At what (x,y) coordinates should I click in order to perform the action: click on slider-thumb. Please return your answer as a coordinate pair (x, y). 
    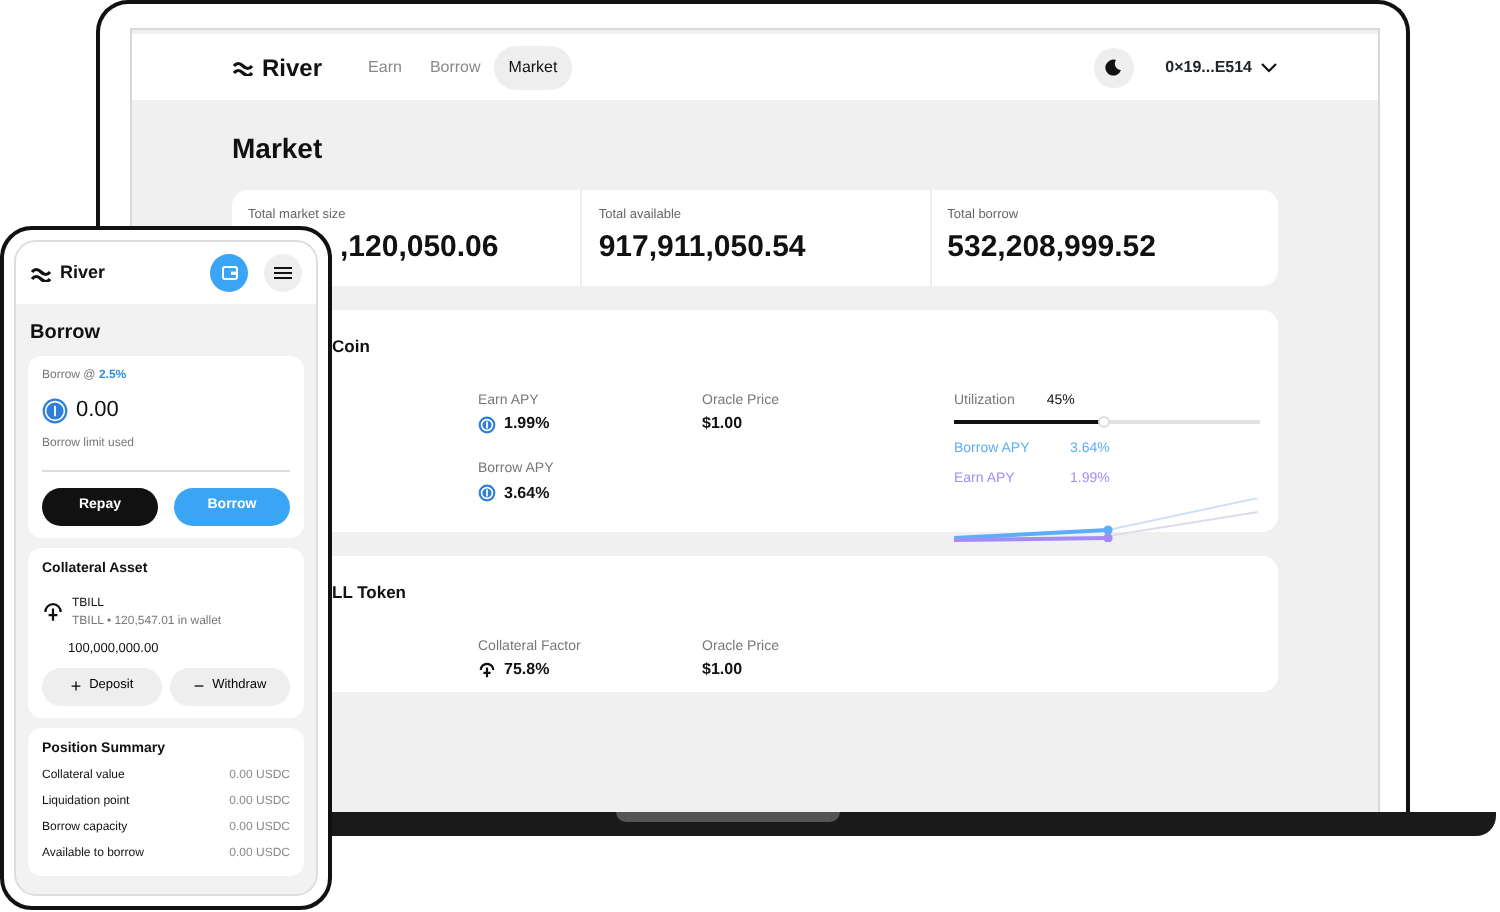
    Looking at the image, I should click on (1103, 422).